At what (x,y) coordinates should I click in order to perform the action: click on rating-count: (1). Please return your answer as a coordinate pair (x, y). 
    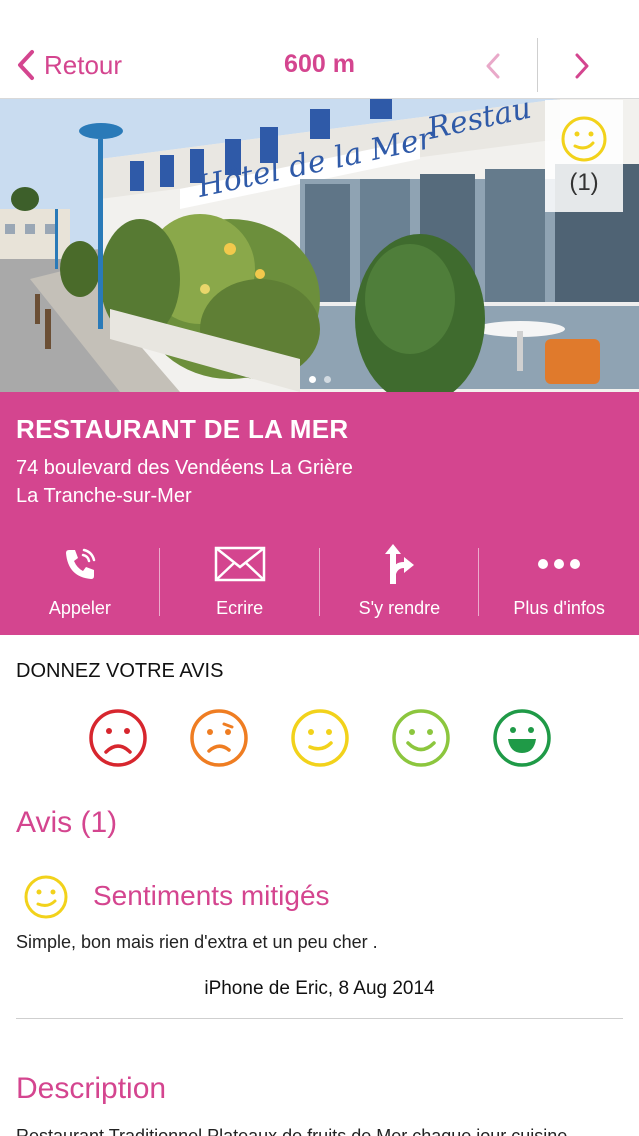
    Looking at the image, I should click on (584, 182).